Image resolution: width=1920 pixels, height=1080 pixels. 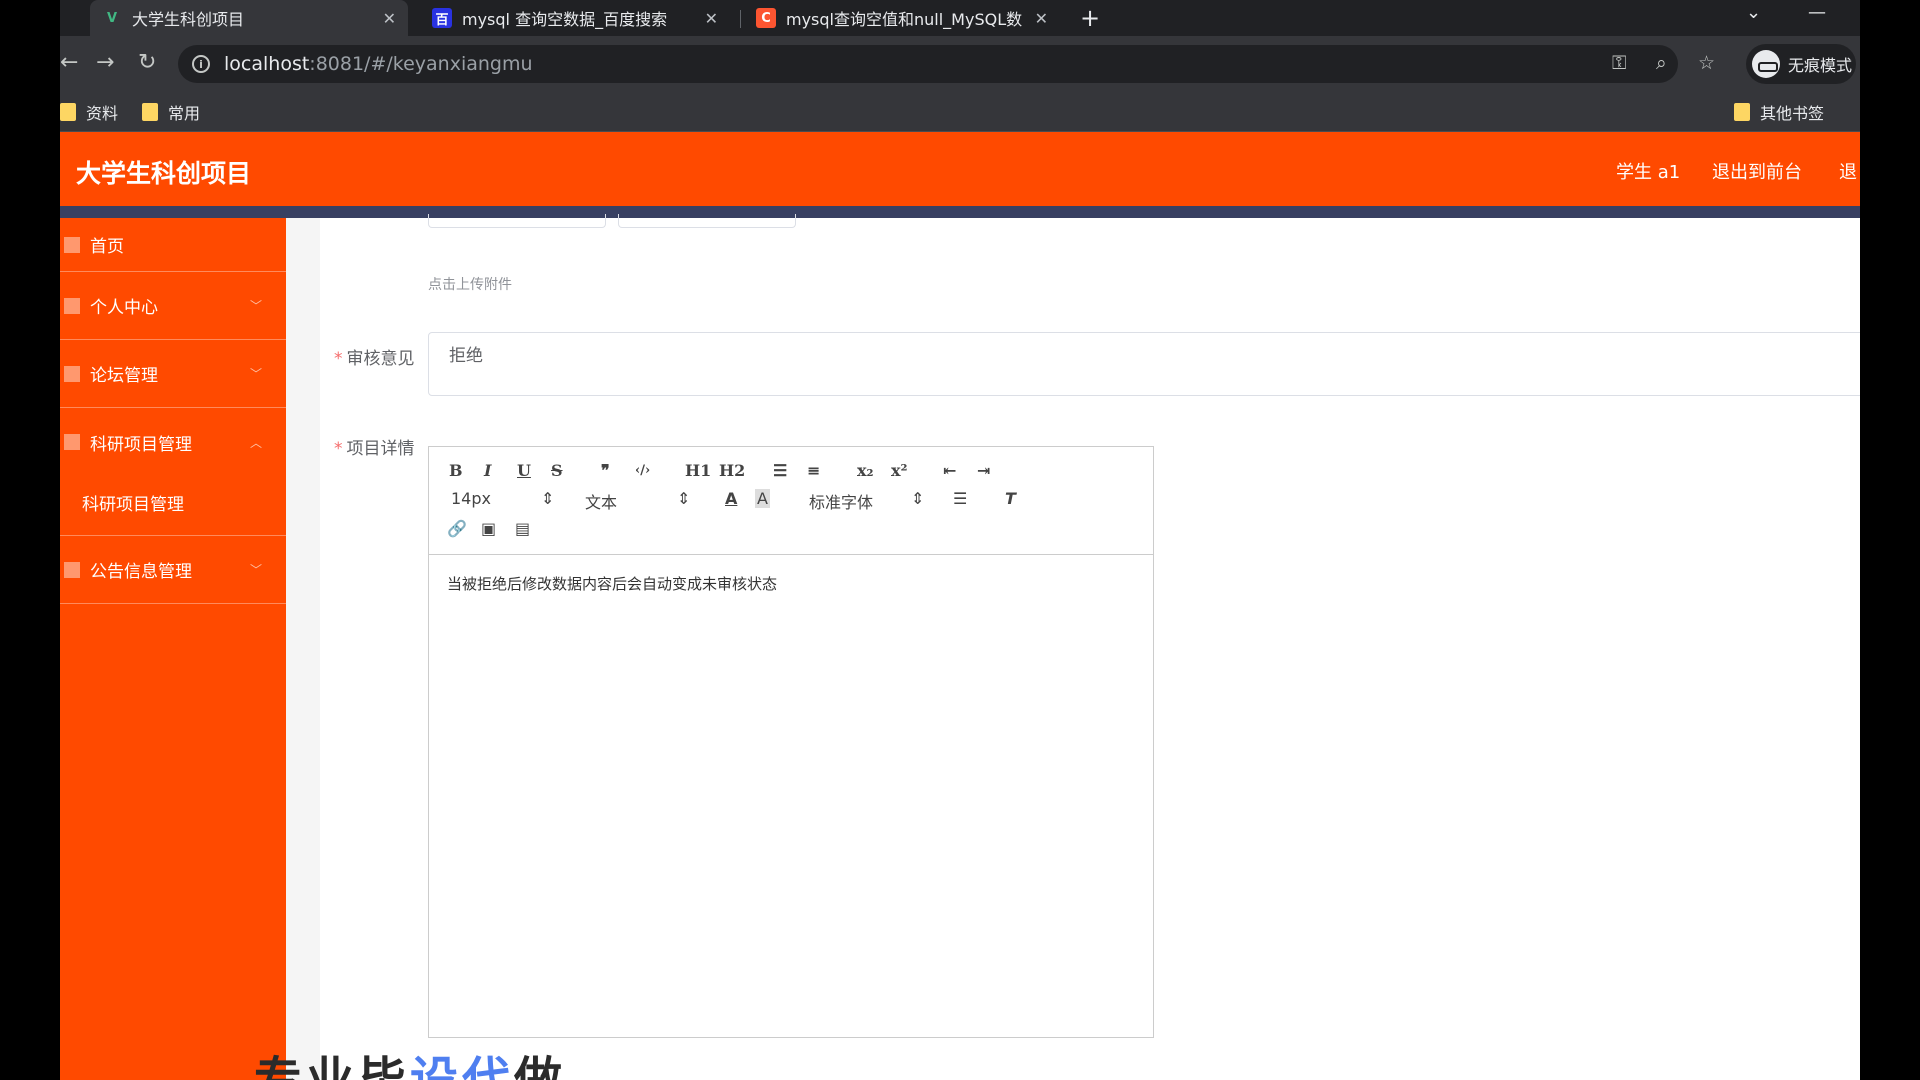 What do you see at coordinates (124, 376) in the screenshot?
I see `sidebar-item-label: 论坛管理` at bounding box center [124, 376].